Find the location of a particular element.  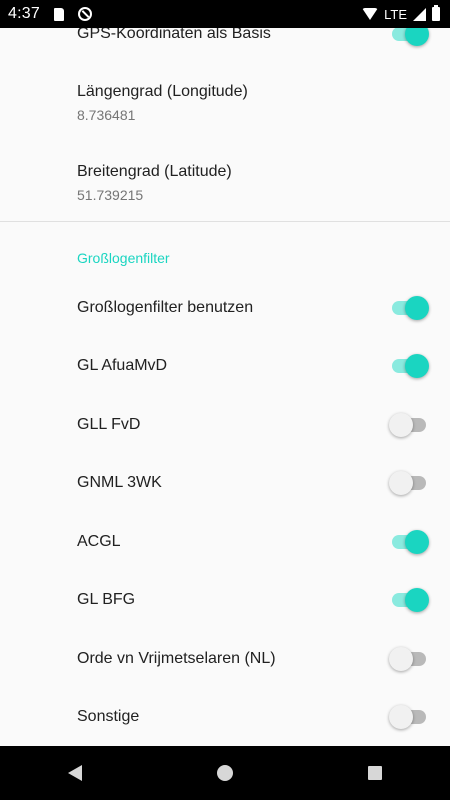

filter-row-acgl: ACGL is located at coordinates (225, 542).